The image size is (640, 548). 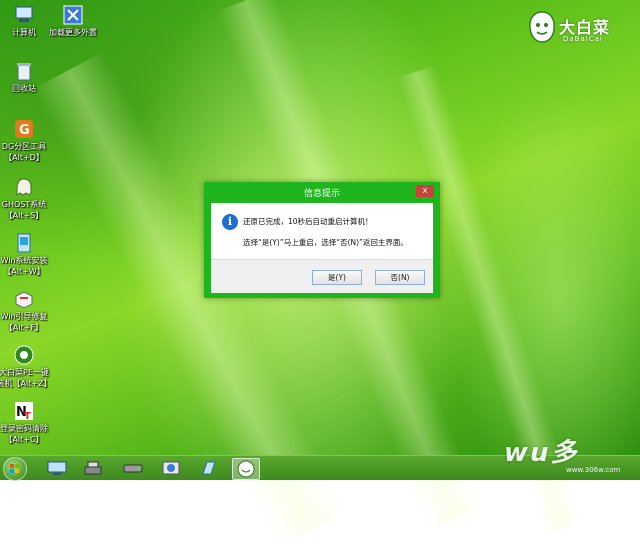 I want to click on recycle-bin-icon, so click(x=24, y=71).